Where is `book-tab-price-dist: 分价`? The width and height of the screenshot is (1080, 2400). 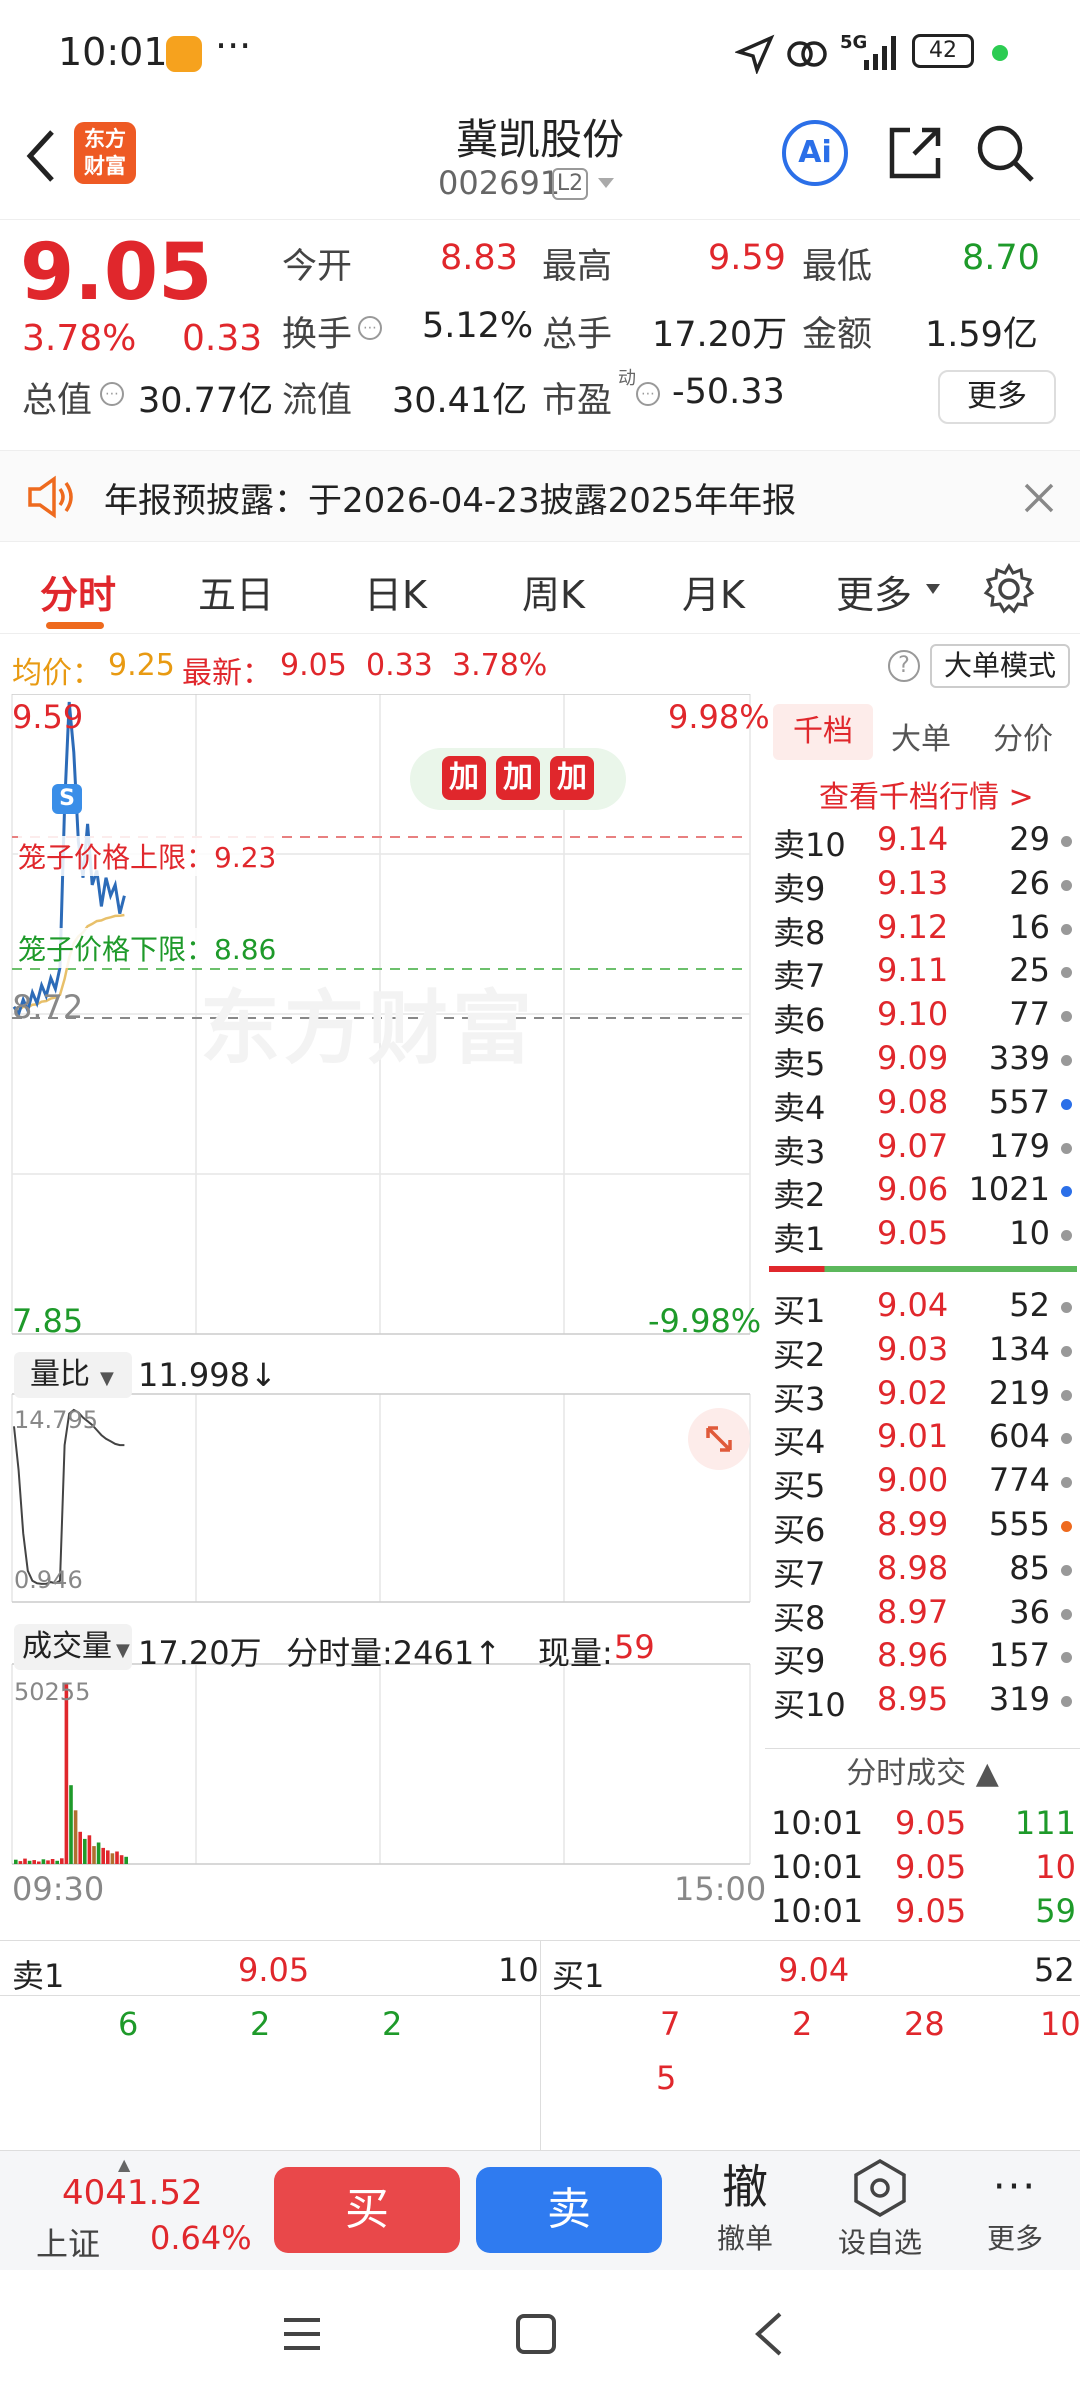
book-tab-price-dist: 分价 is located at coordinates (1023, 736).